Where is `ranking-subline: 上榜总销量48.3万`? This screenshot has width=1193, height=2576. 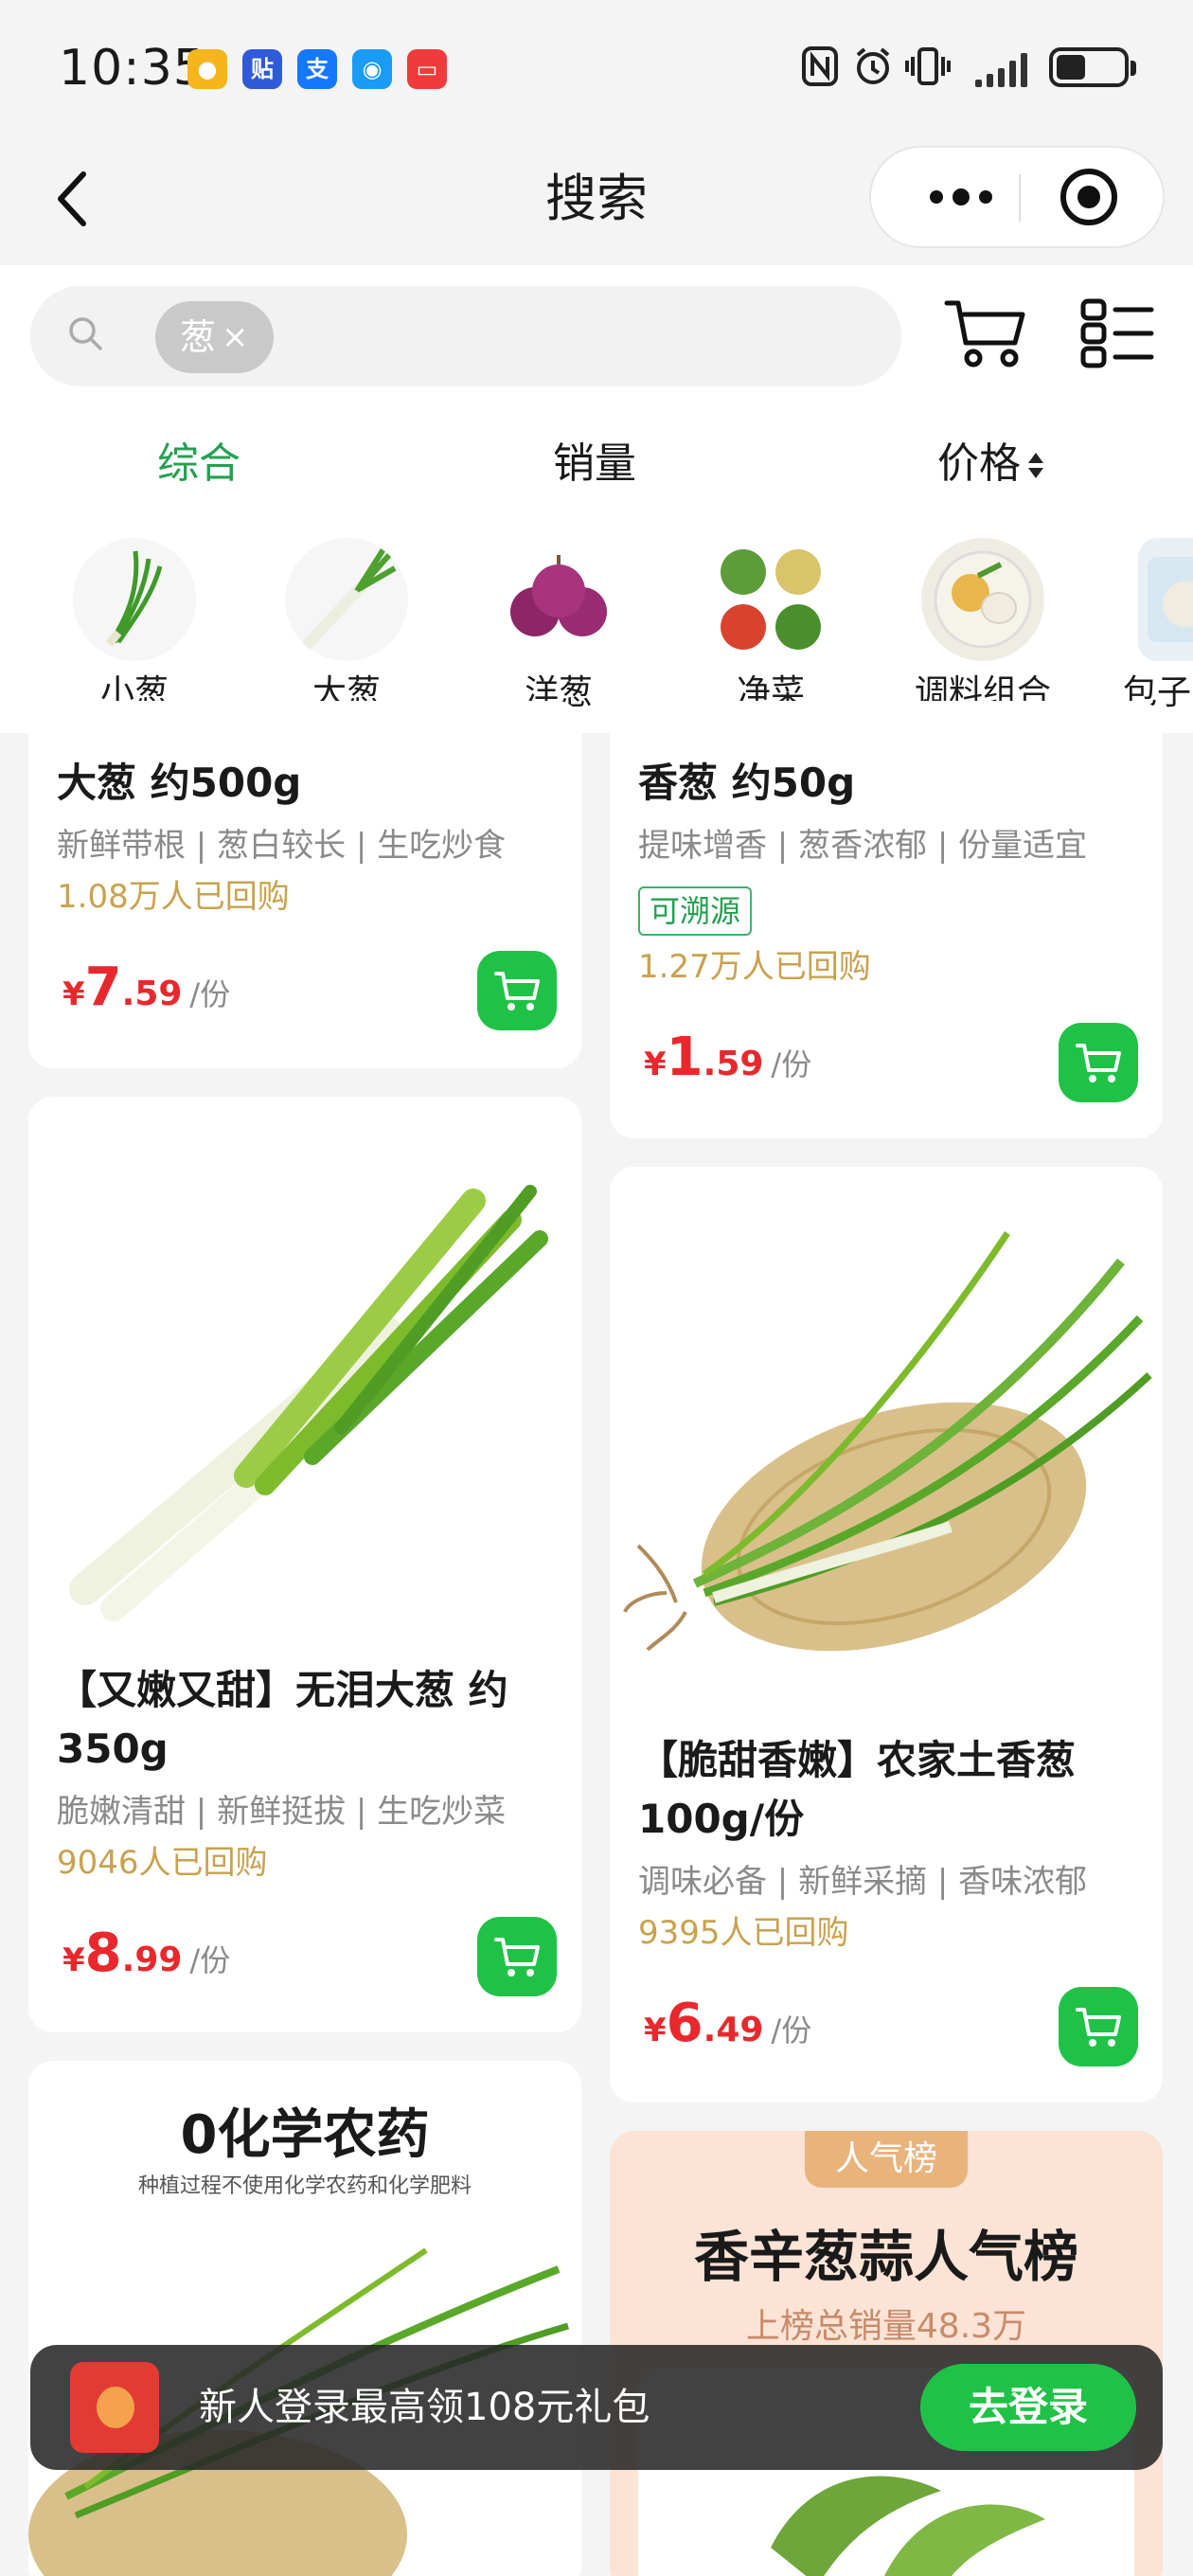
ranking-subline: 上榜总销量48.3万 is located at coordinates (886, 2326).